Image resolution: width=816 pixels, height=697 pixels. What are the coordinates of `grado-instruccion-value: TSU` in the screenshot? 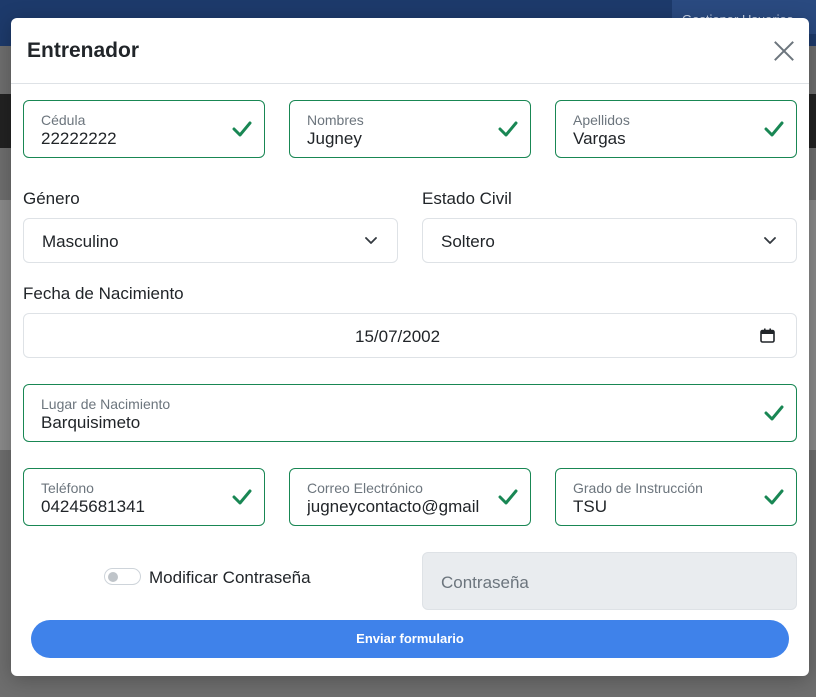 It's located at (590, 506).